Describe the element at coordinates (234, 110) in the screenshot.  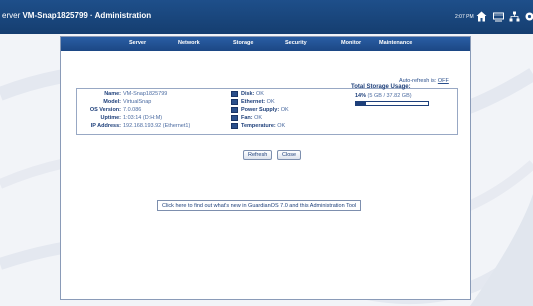
I see `power-supply-icon` at that location.